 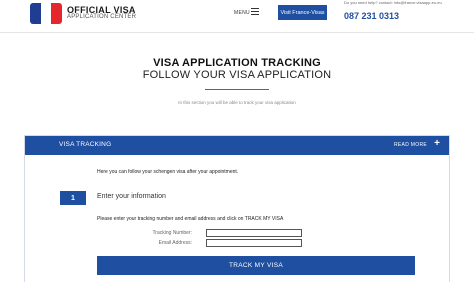 I want to click on email-address-label: Email Address:, so click(x=175, y=243).